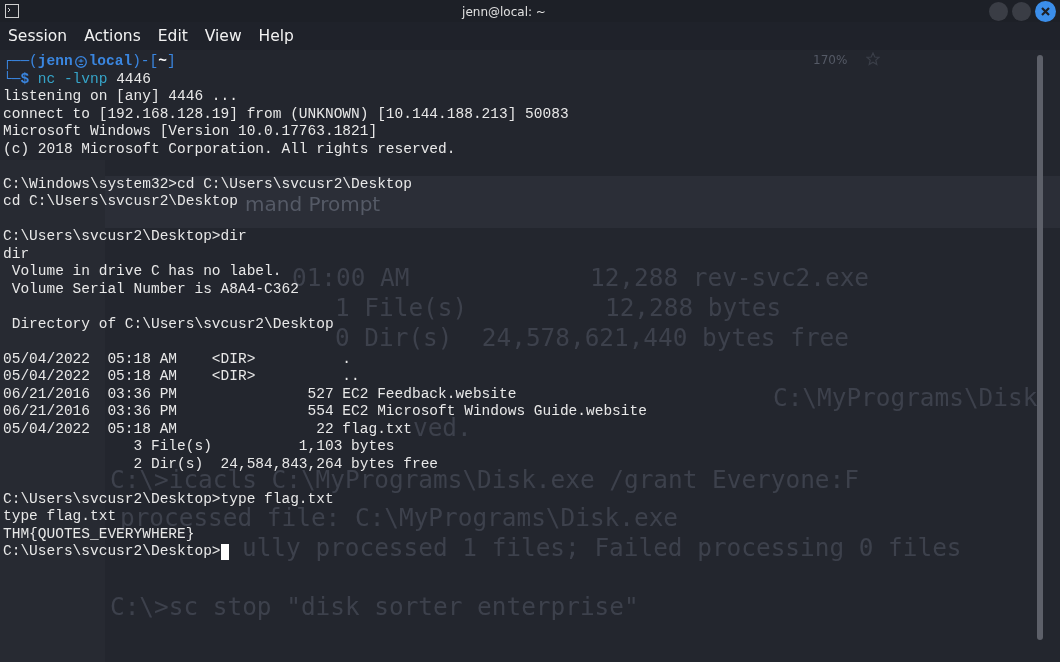 The height and width of the screenshot is (662, 1060). Describe the element at coordinates (12, 78) in the screenshot. I see `prompt-frame: └─` at that location.